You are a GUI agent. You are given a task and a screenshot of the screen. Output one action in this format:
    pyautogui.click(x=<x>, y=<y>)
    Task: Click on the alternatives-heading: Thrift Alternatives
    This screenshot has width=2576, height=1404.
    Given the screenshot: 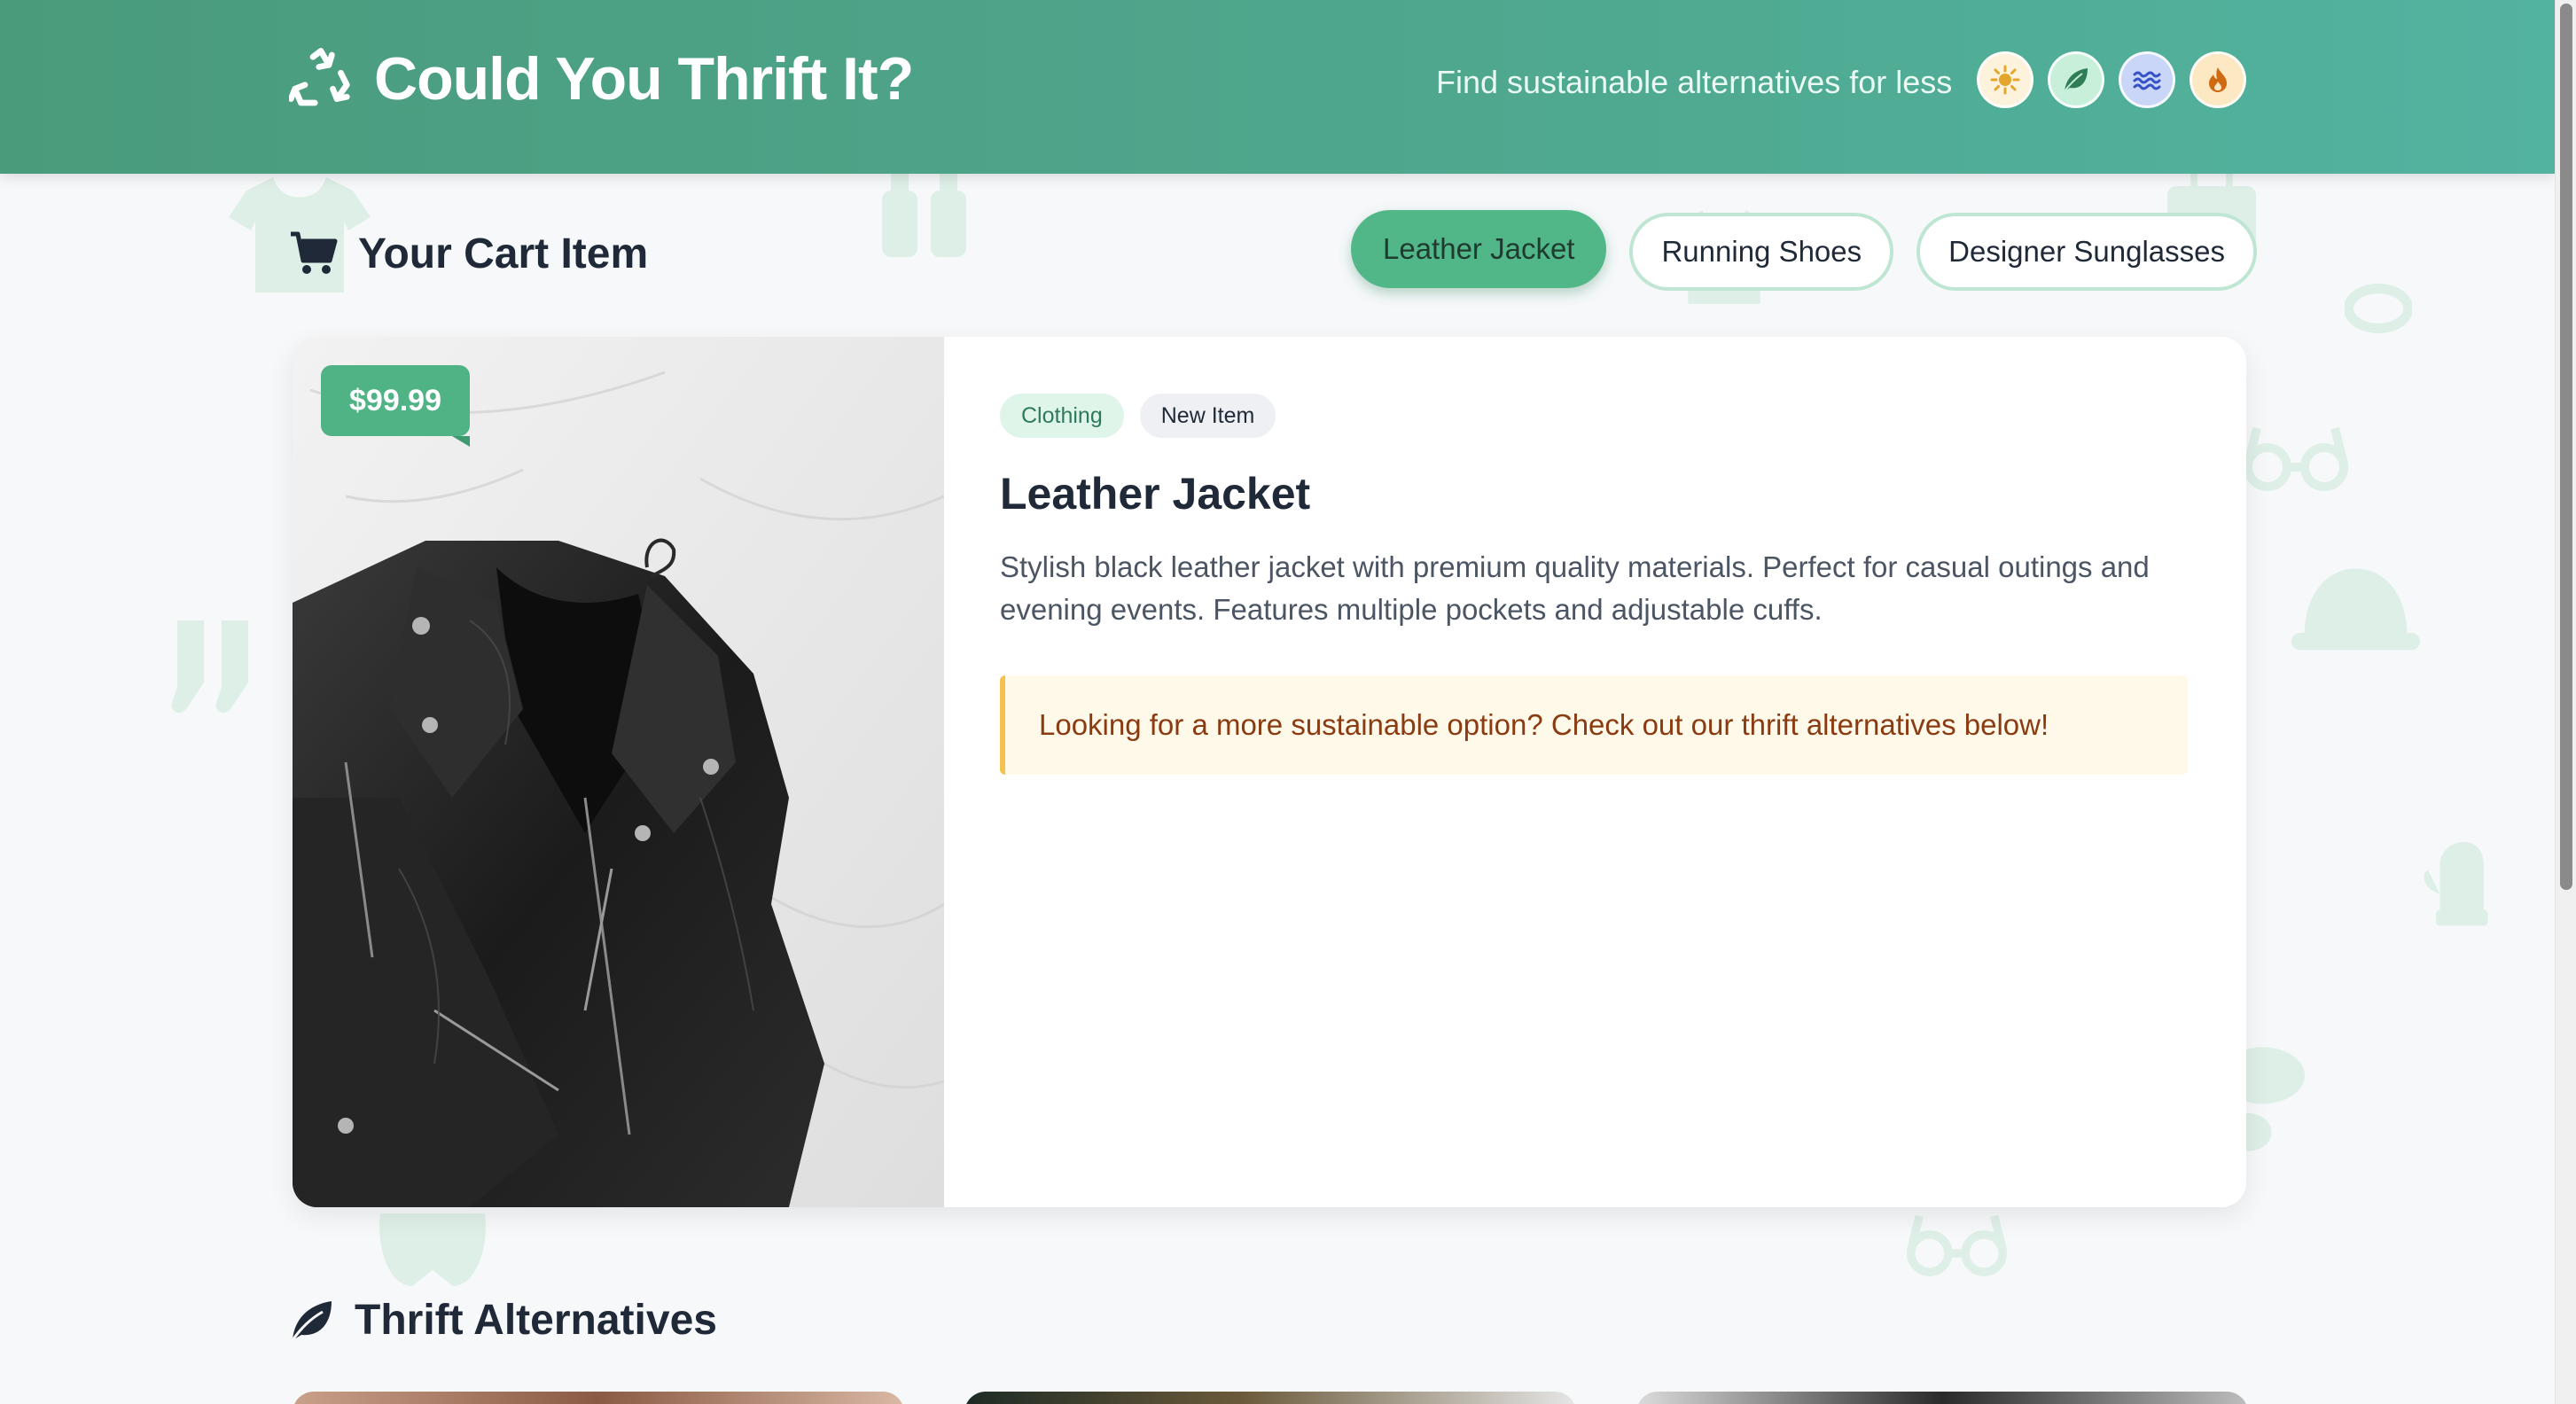 What is the action you would take?
    pyautogui.click(x=536, y=1320)
    